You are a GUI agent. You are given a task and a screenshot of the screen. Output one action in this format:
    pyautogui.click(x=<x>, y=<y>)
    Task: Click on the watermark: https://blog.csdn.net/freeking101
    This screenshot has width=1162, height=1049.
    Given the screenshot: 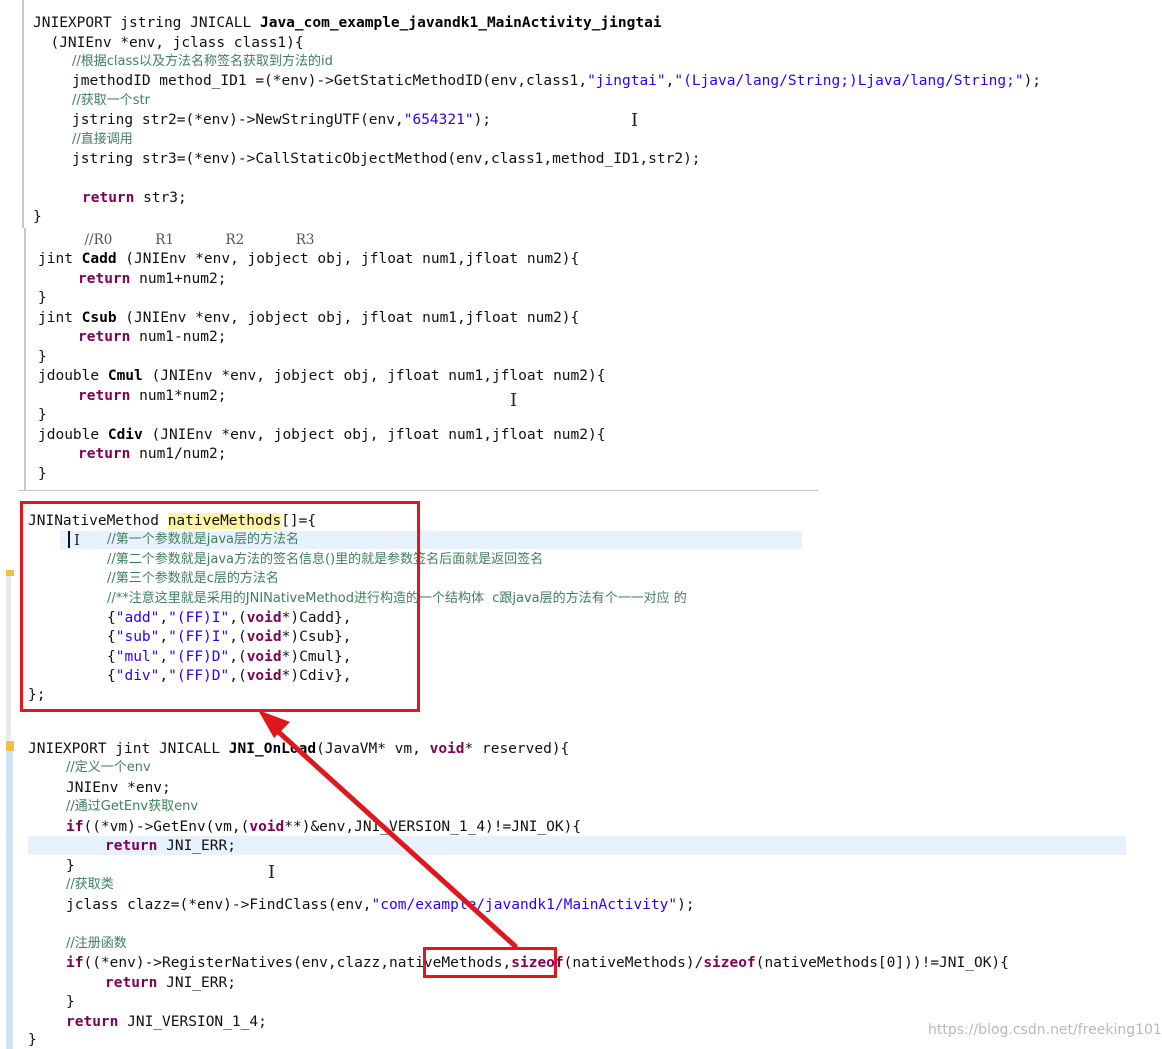 What is the action you would take?
    pyautogui.click(x=1045, y=1030)
    